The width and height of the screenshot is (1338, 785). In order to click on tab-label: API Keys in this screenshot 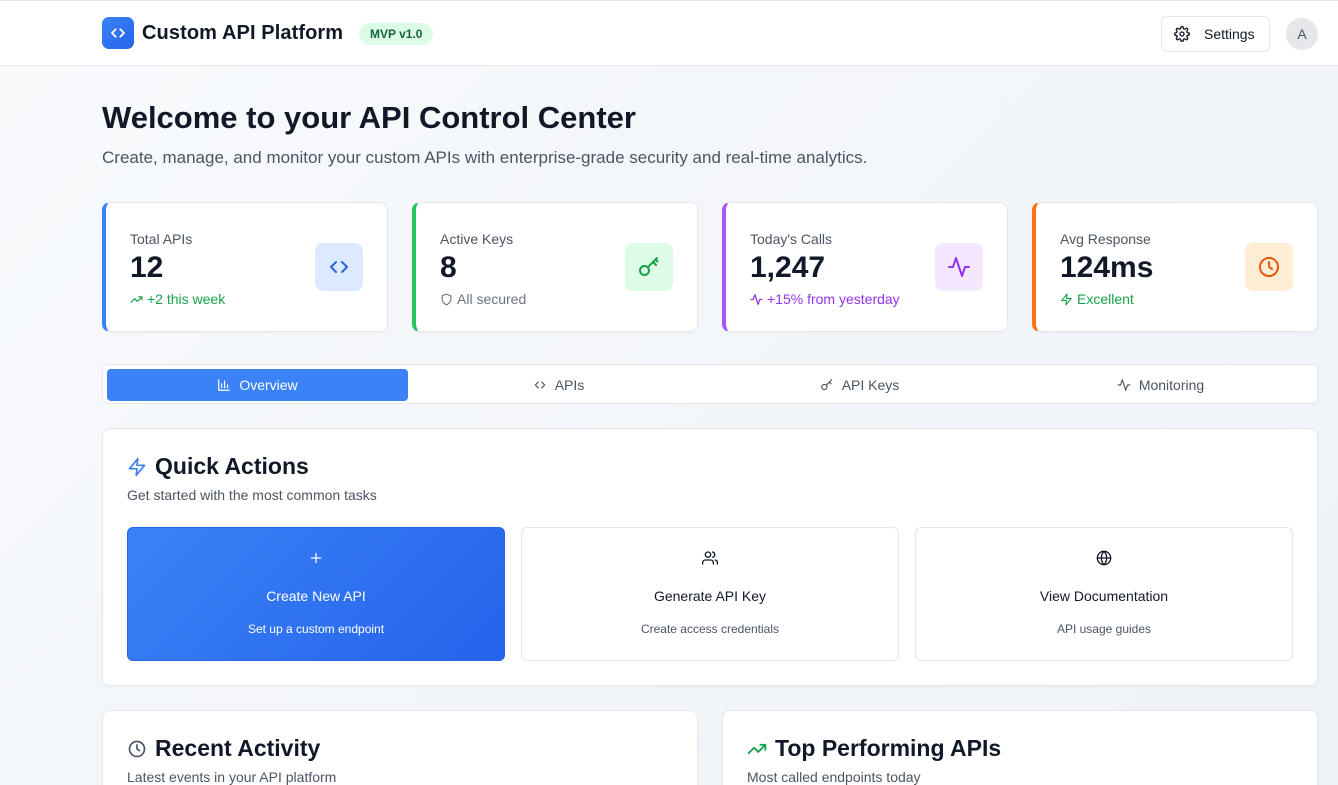, I will do `click(870, 385)`.